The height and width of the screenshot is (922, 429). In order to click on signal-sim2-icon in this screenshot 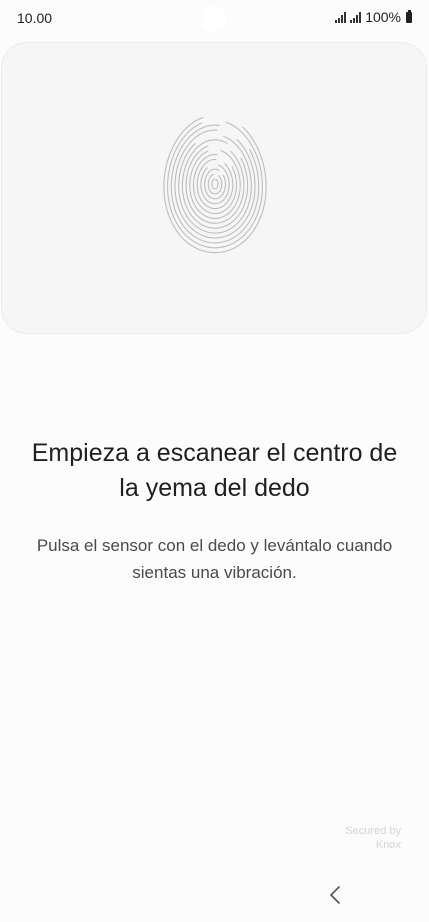, I will do `click(356, 17)`.